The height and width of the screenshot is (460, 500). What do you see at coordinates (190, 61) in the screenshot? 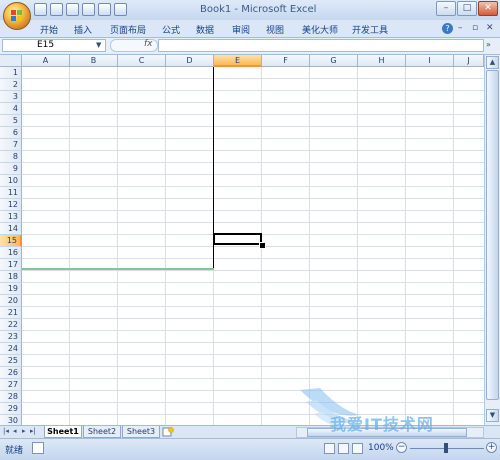
I see `column-header-d: D` at bounding box center [190, 61].